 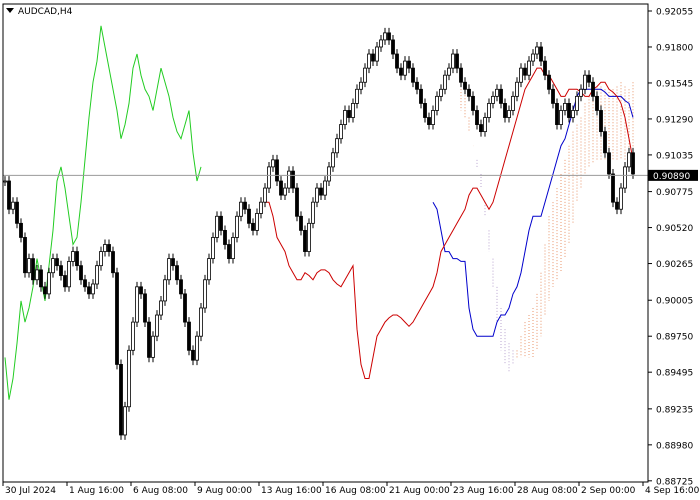 What do you see at coordinates (672, 491) in the screenshot?
I see `x-tick-label: 4 Sep 16:00` at bounding box center [672, 491].